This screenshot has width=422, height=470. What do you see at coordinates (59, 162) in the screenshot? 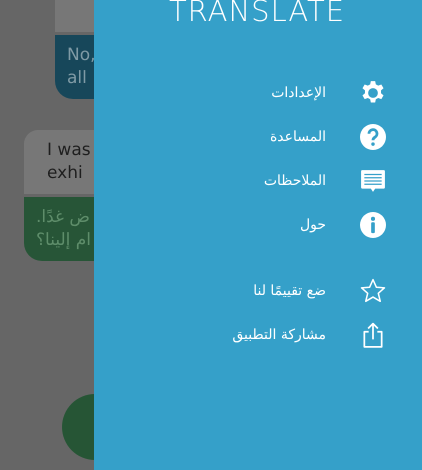
I see `message-bubble: I was exhi` at bounding box center [59, 162].